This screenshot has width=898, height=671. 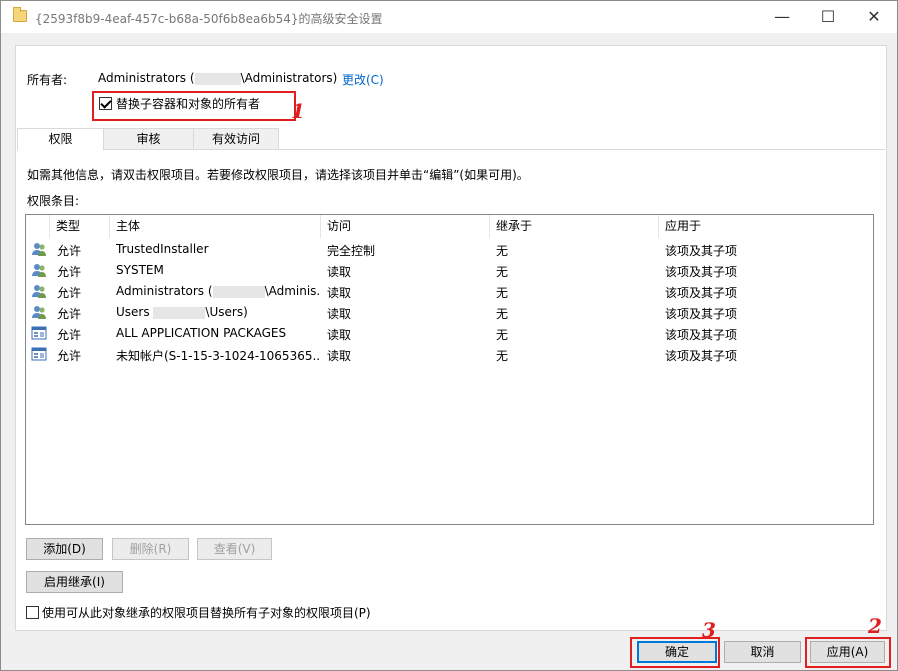 I want to click on permission-entry-row: 允许 未知帐户(S-1-15-3-1024-1065365... 读取 无 该项及其子项, so click(x=449, y=354).